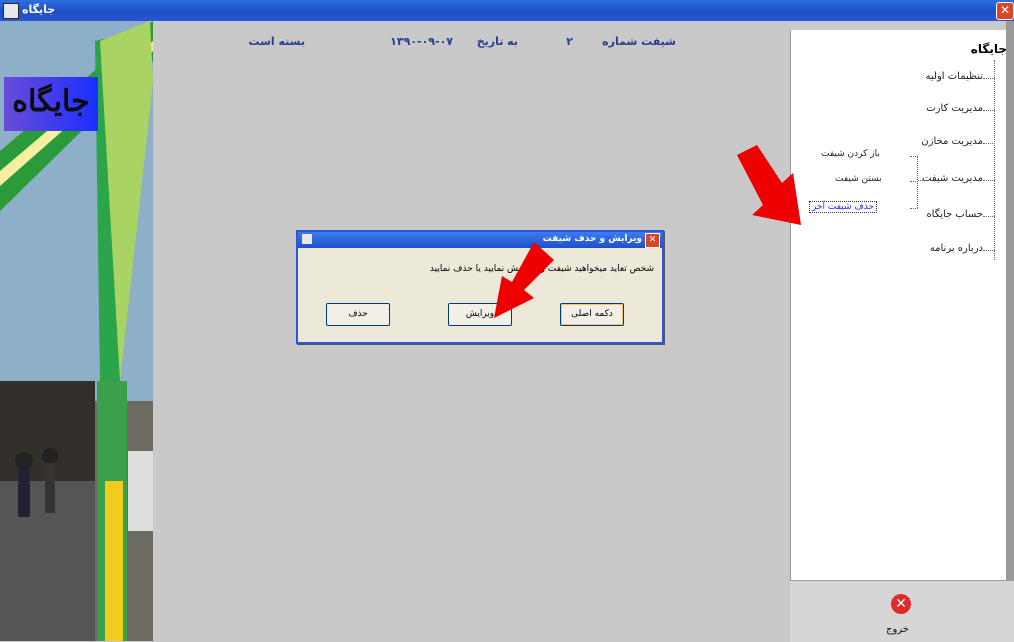 This screenshot has width=1014, height=642. I want to click on return-button: دکمه اصلی, so click(592, 314).